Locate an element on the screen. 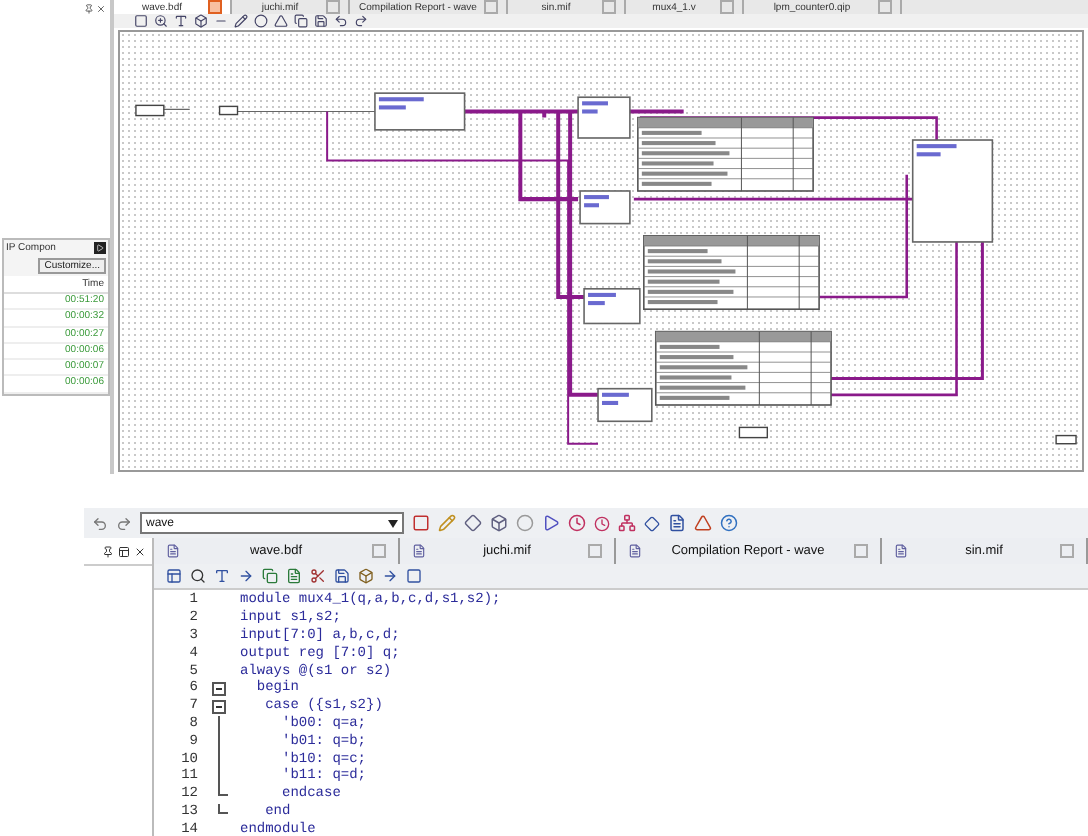 The height and width of the screenshot is (836, 1088). caret-icon is located at coordinates (393, 523).